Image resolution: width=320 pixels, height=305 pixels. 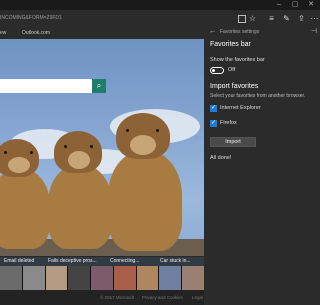 What do you see at coordinates (271, 18) in the screenshot?
I see `hub-icon: ≡` at bounding box center [271, 18].